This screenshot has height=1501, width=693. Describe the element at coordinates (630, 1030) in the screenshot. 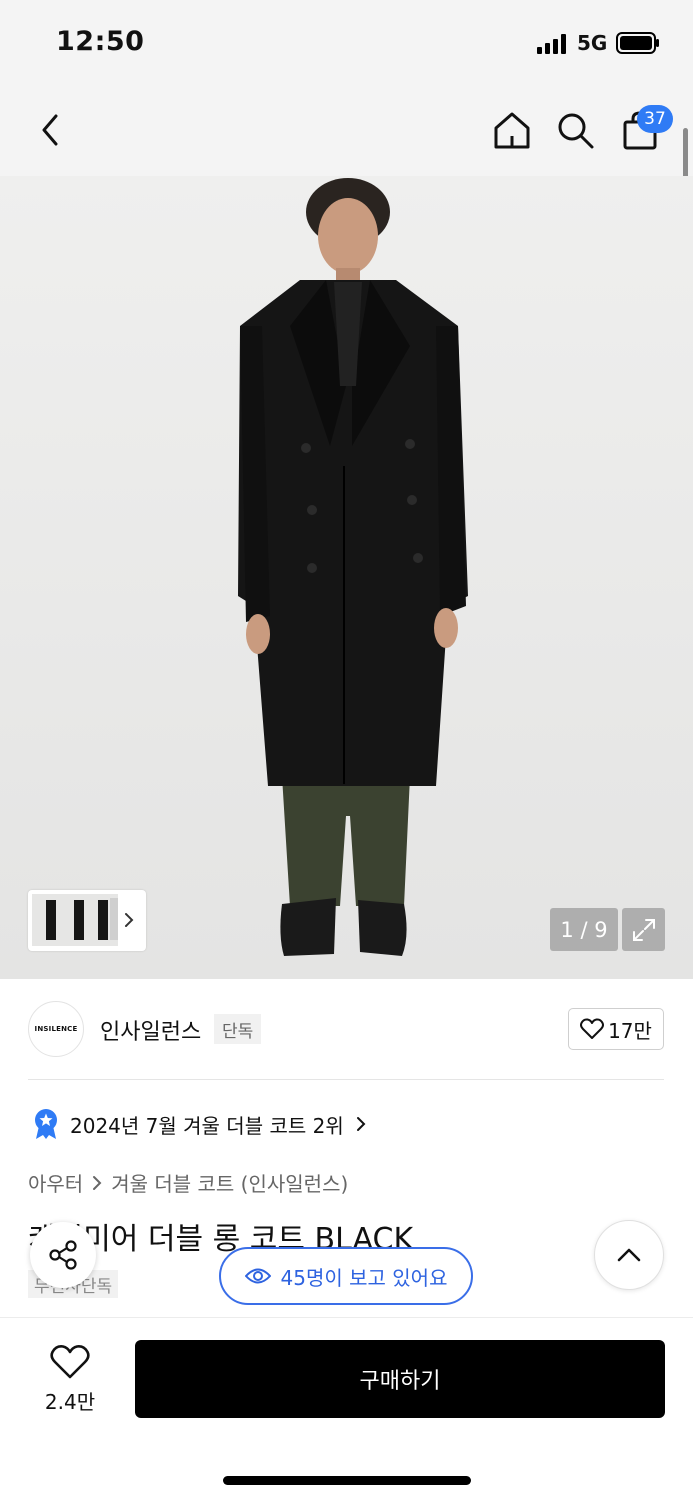

I see `brand-like-count: 17만` at that location.